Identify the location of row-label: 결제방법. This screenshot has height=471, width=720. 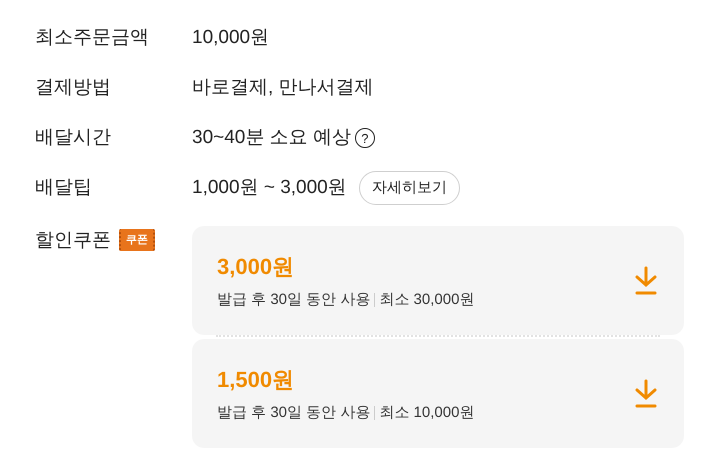
(73, 88).